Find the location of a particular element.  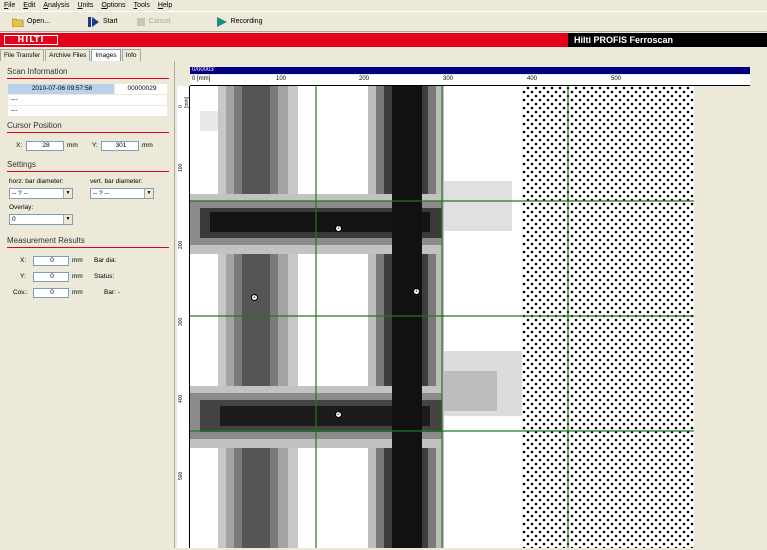

vscale-tick: 100 is located at coordinates (181, 167).